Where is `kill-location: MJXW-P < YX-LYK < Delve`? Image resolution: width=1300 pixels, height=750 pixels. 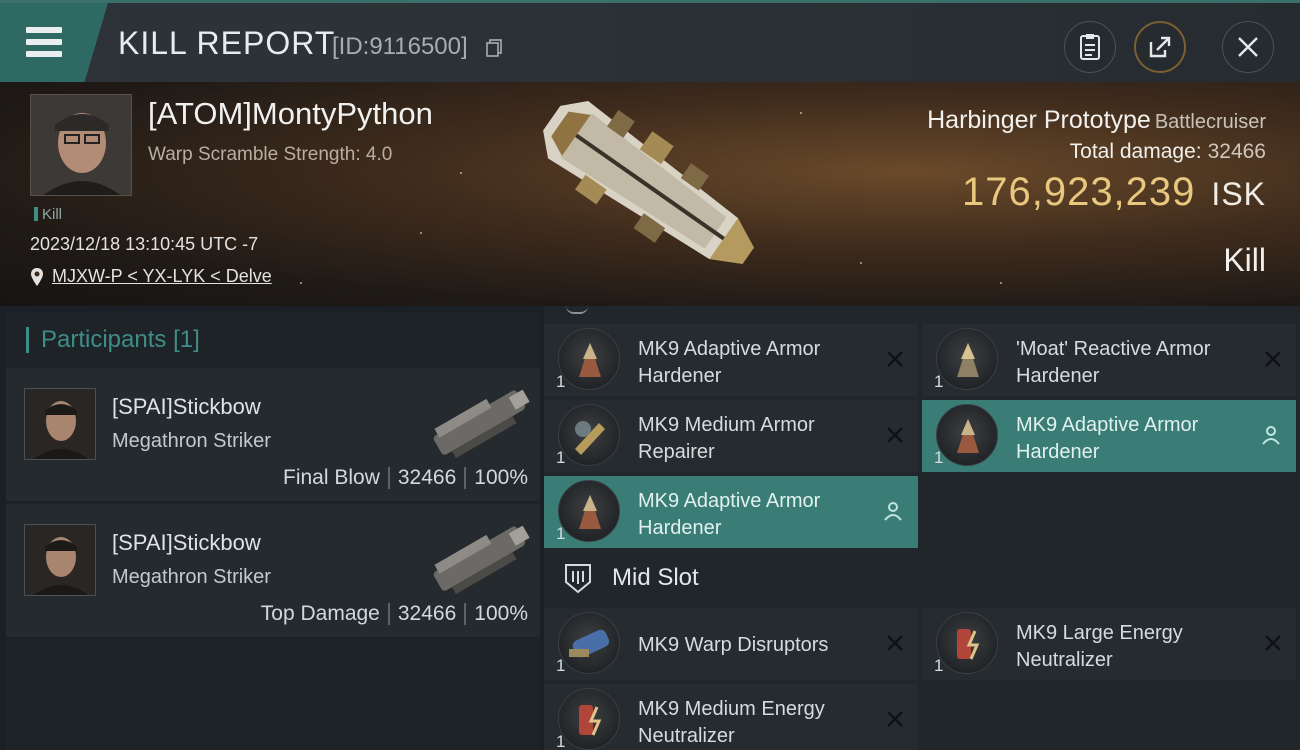 kill-location: MJXW-P < YX-LYK < Delve is located at coordinates (151, 276).